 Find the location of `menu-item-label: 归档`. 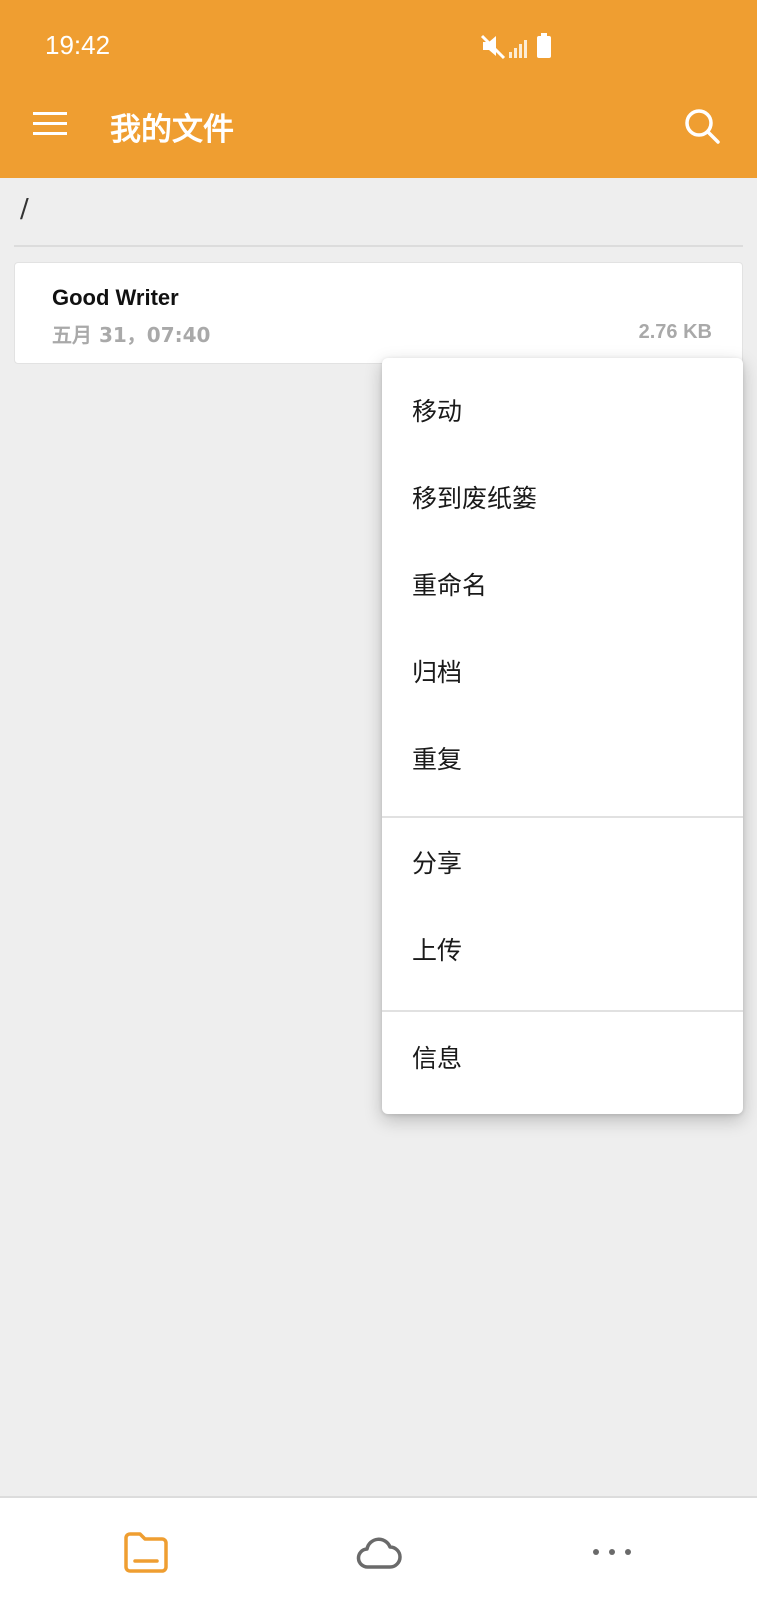

menu-item-label: 归档 is located at coordinates (437, 672).